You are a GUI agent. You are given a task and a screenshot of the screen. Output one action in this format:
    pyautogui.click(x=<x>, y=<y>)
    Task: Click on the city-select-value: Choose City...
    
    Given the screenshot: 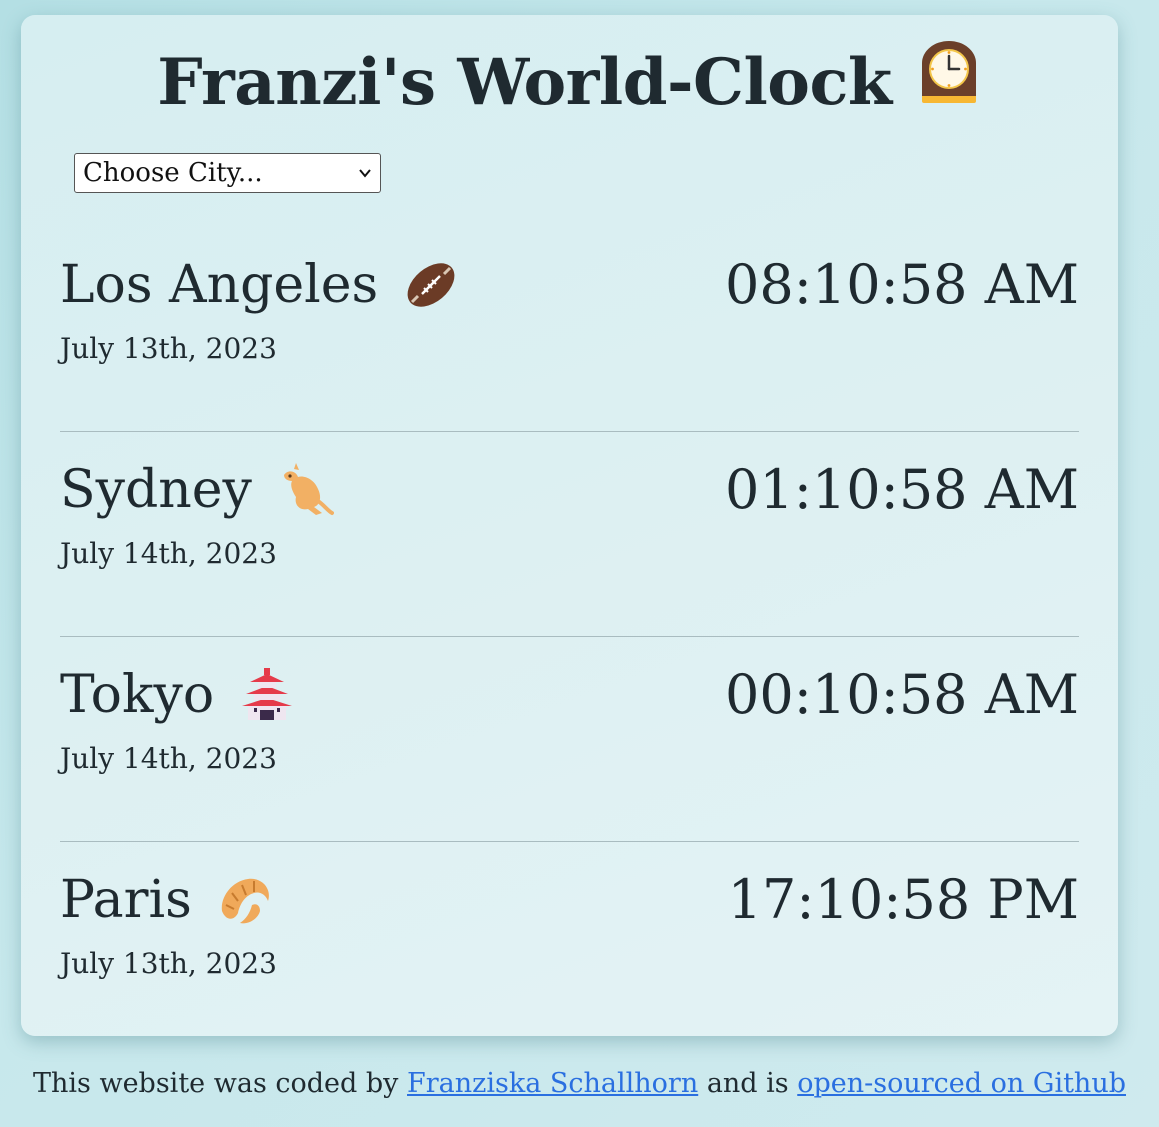 What is the action you would take?
    pyautogui.click(x=173, y=173)
    